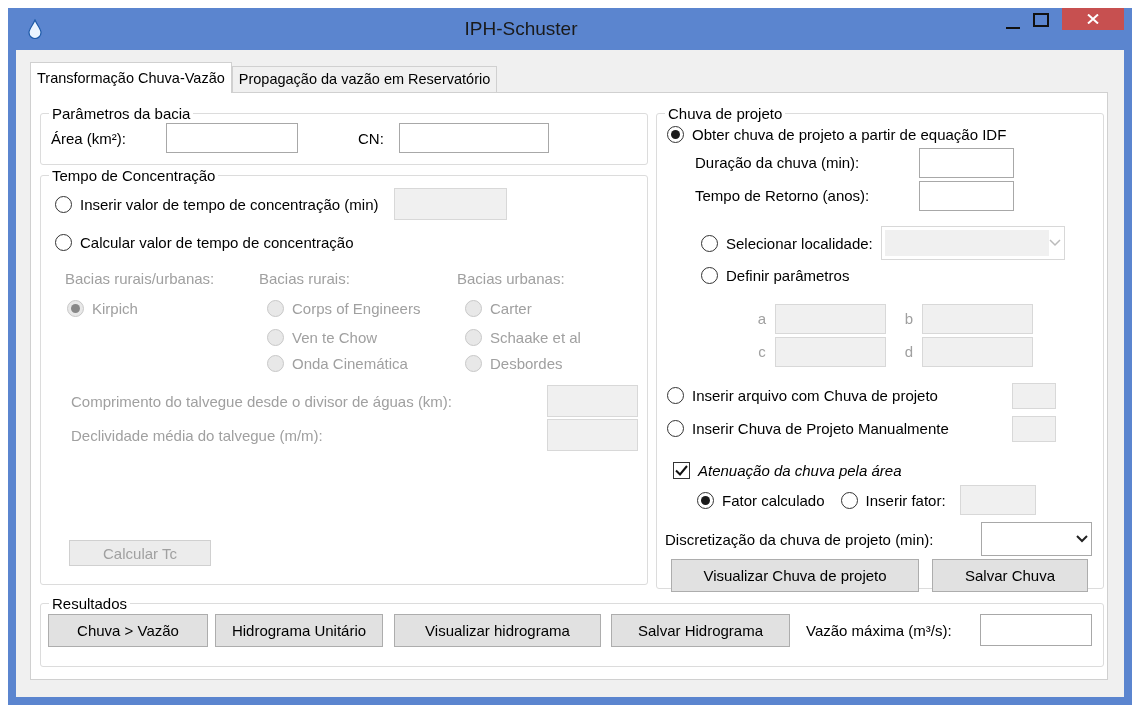 The width and height of the screenshot is (1134, 713). I want to click on parameter-label: b, so click(909, 318).